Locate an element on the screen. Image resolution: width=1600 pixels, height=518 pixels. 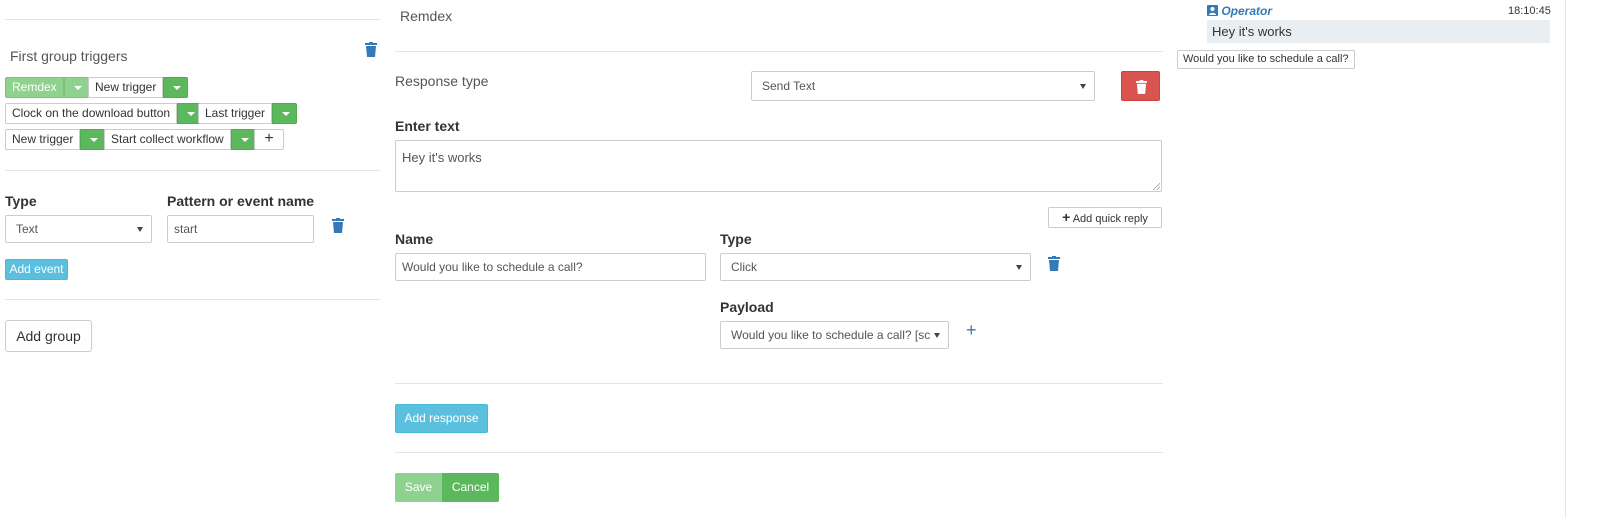
trigger-label: Start collect workflow is located at coordinates (167, 139).